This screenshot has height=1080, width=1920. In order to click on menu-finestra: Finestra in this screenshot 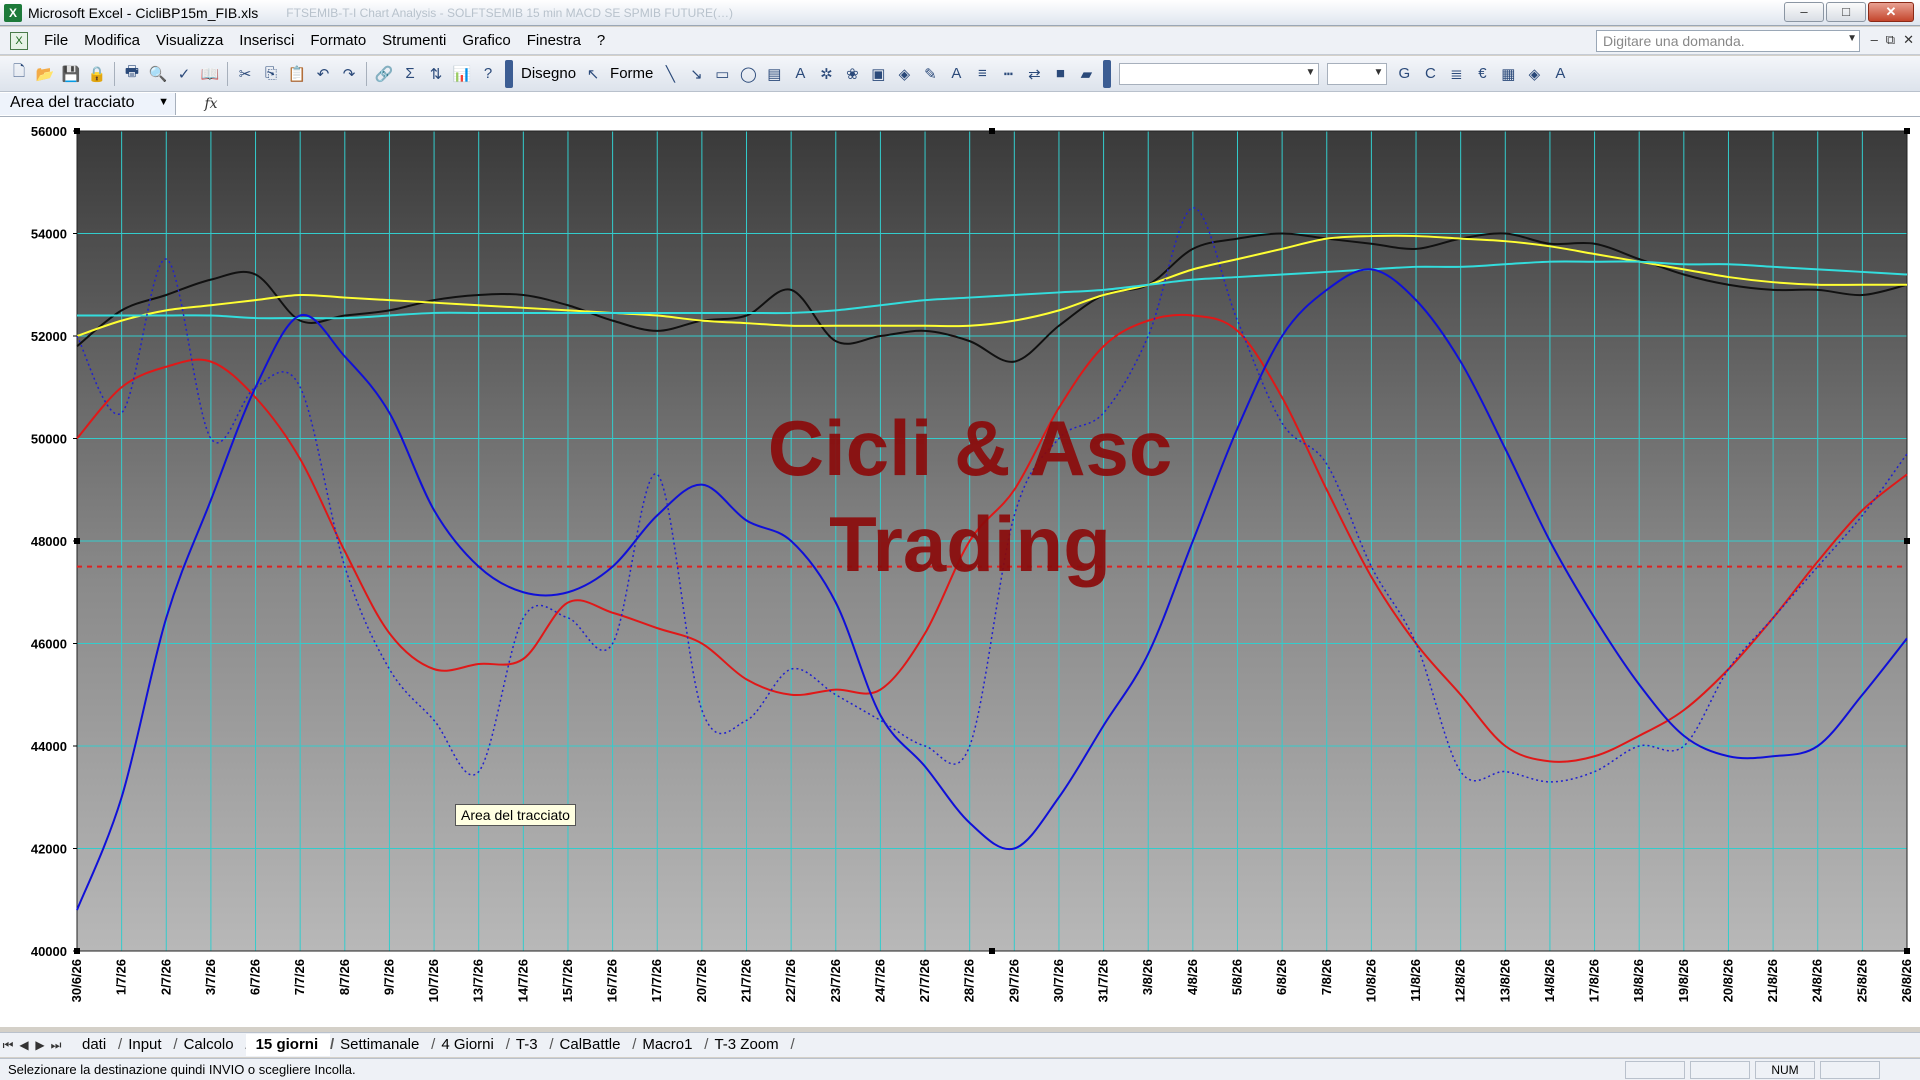, I will do `click(554, 41)`.